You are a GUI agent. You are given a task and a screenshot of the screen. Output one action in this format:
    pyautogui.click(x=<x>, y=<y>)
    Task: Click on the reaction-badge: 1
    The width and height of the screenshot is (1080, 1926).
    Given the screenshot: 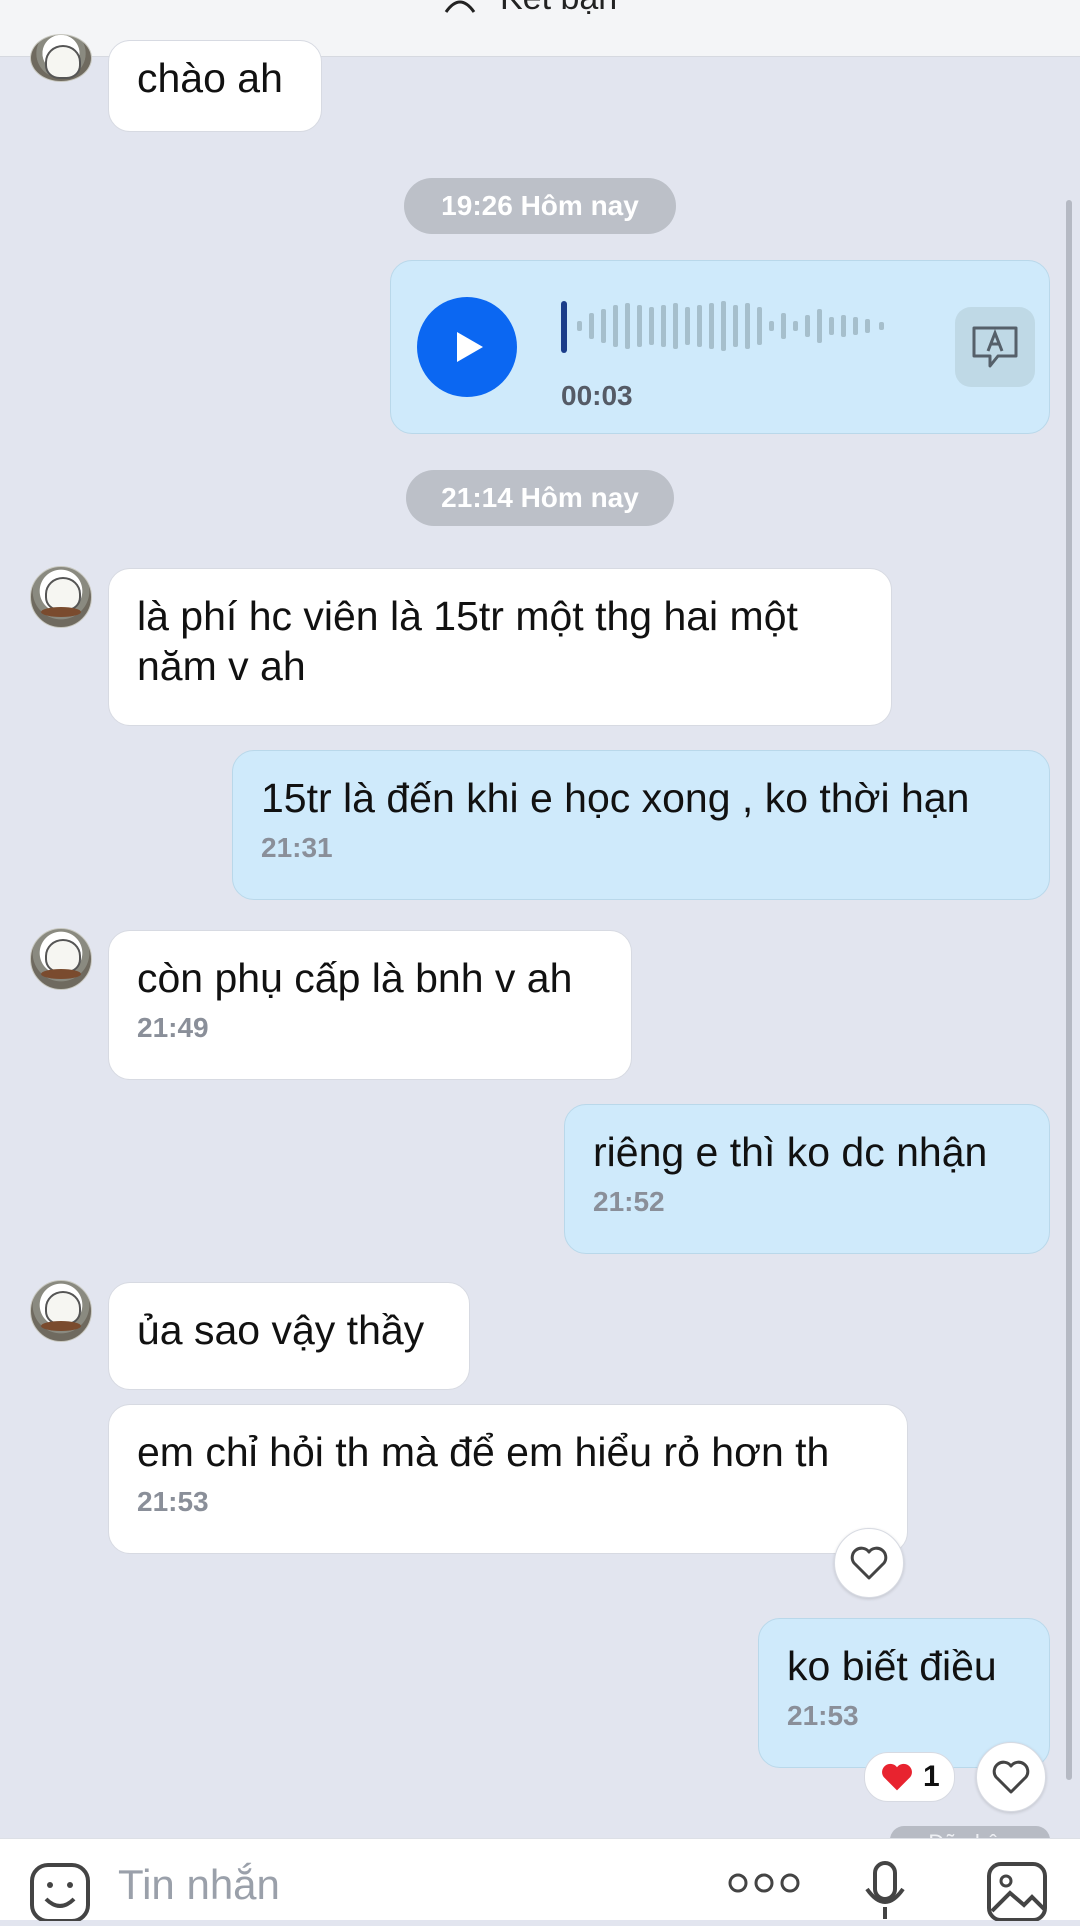 What is the action you would take?
    pyautogui.click(x=909, y=1777)
    